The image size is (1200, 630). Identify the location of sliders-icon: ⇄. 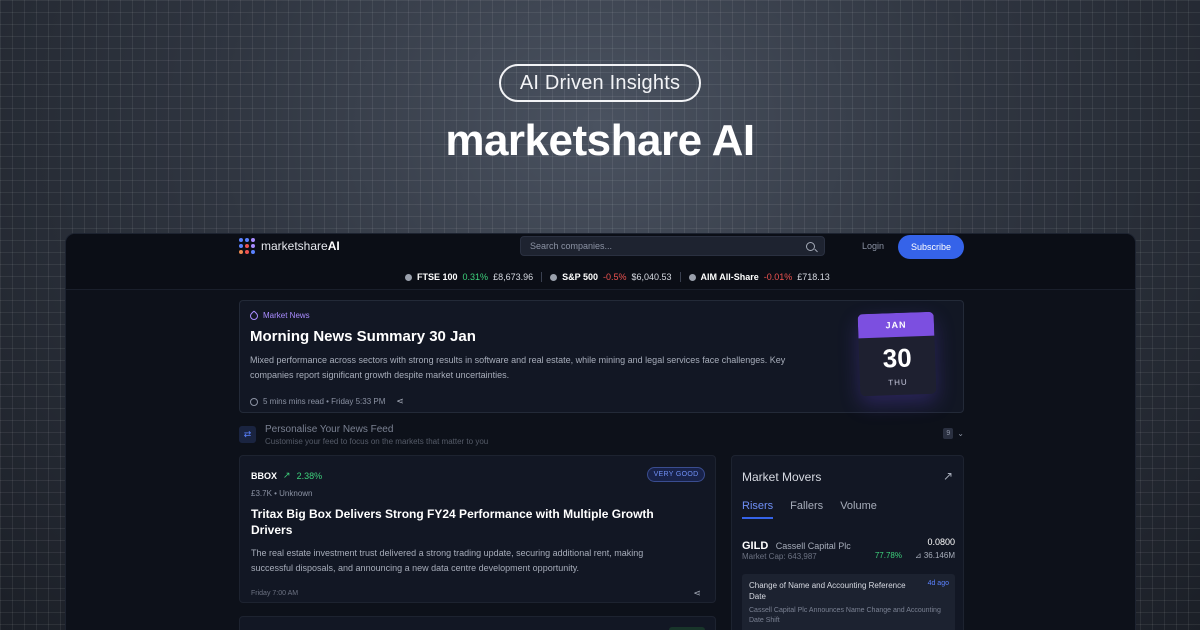
(247, 434).